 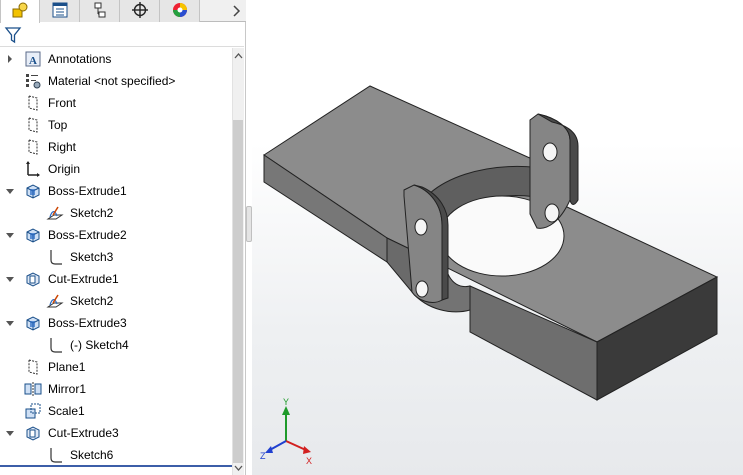 What do you see at coordinates (116, 367) in the screenshot?
I see `tree-item: Plane1` at bounding box center [116, 367].